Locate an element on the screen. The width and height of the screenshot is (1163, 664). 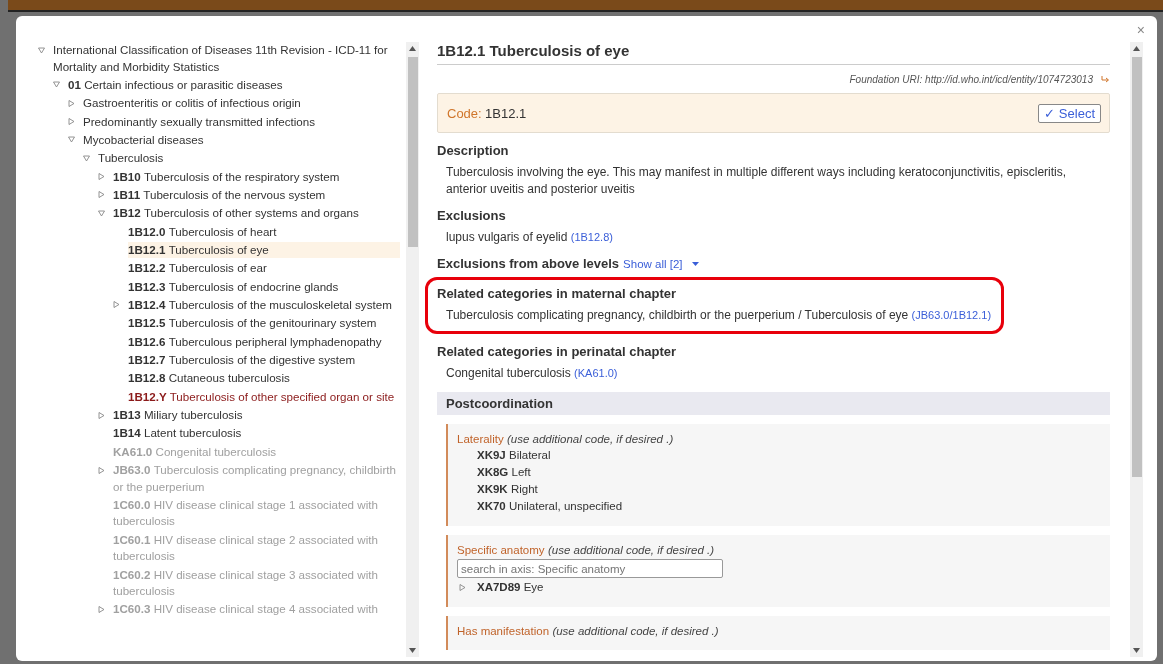
axis-value: XK9K Right is located at coordinates (507, 489).